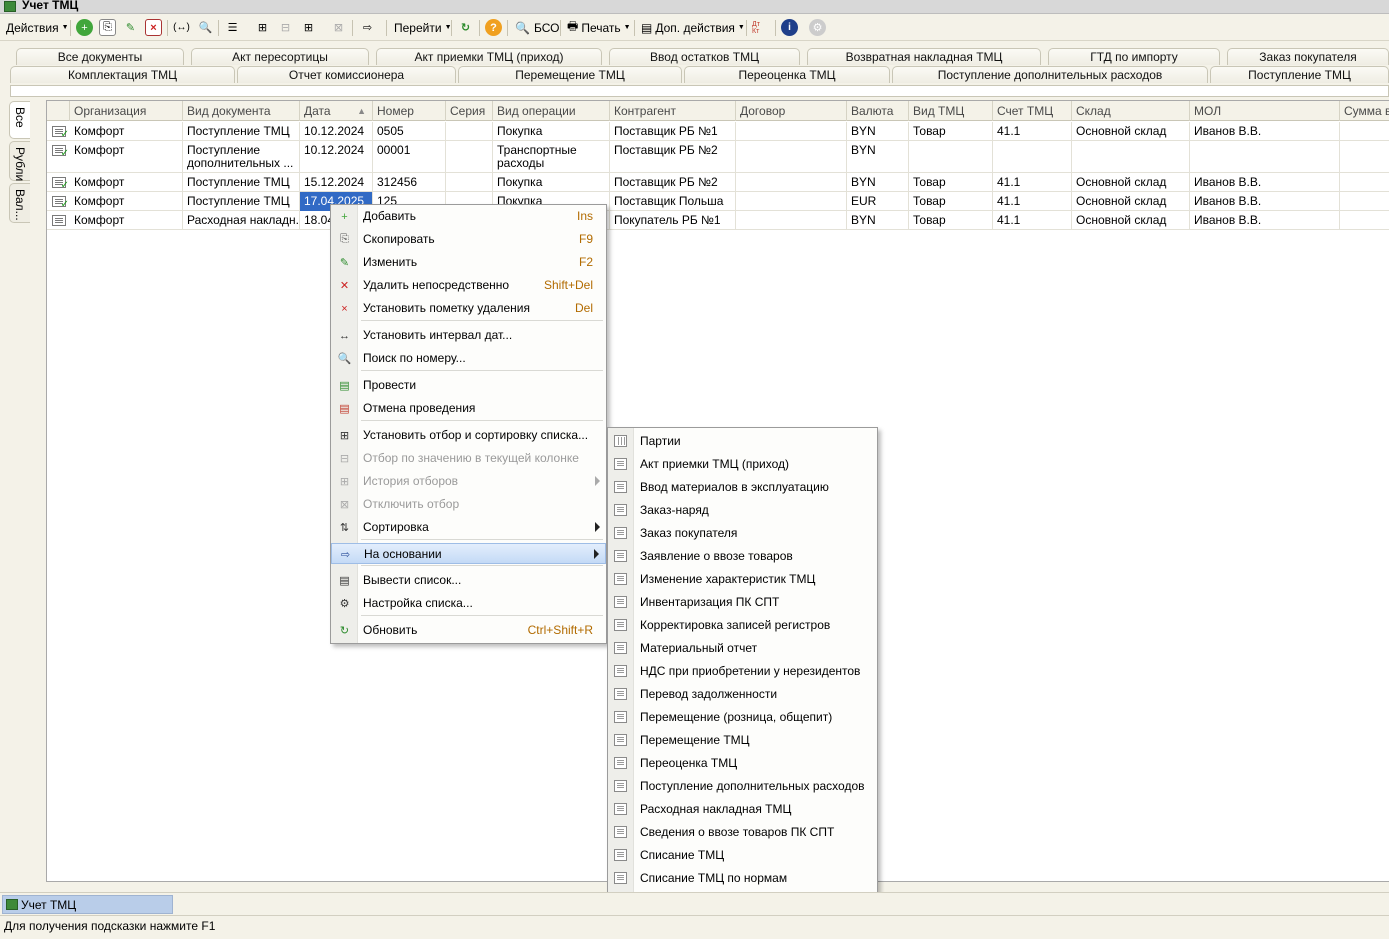  What do you see at coordinates (107, 27) in the screenshot?
I see `copy-icon: ⎘` at bounding box center [107, 27].